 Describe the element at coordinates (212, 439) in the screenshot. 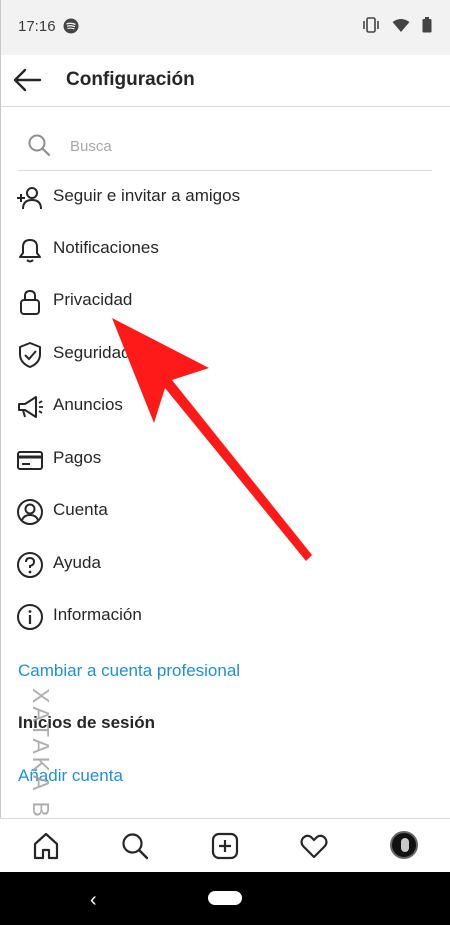

I see `red-arrow-annotation` at that location.